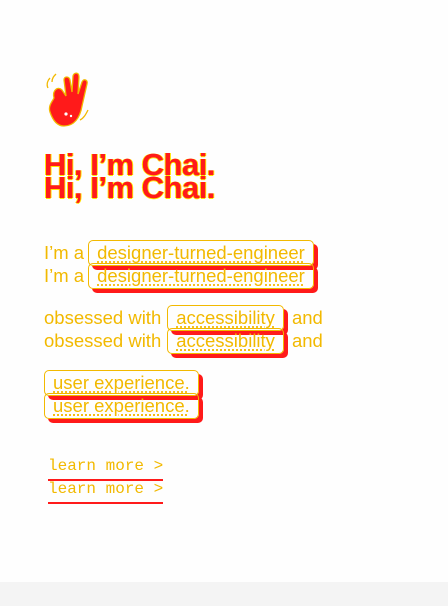  I want to click on ux-line-duplicate: user experience., so click(121, 406).